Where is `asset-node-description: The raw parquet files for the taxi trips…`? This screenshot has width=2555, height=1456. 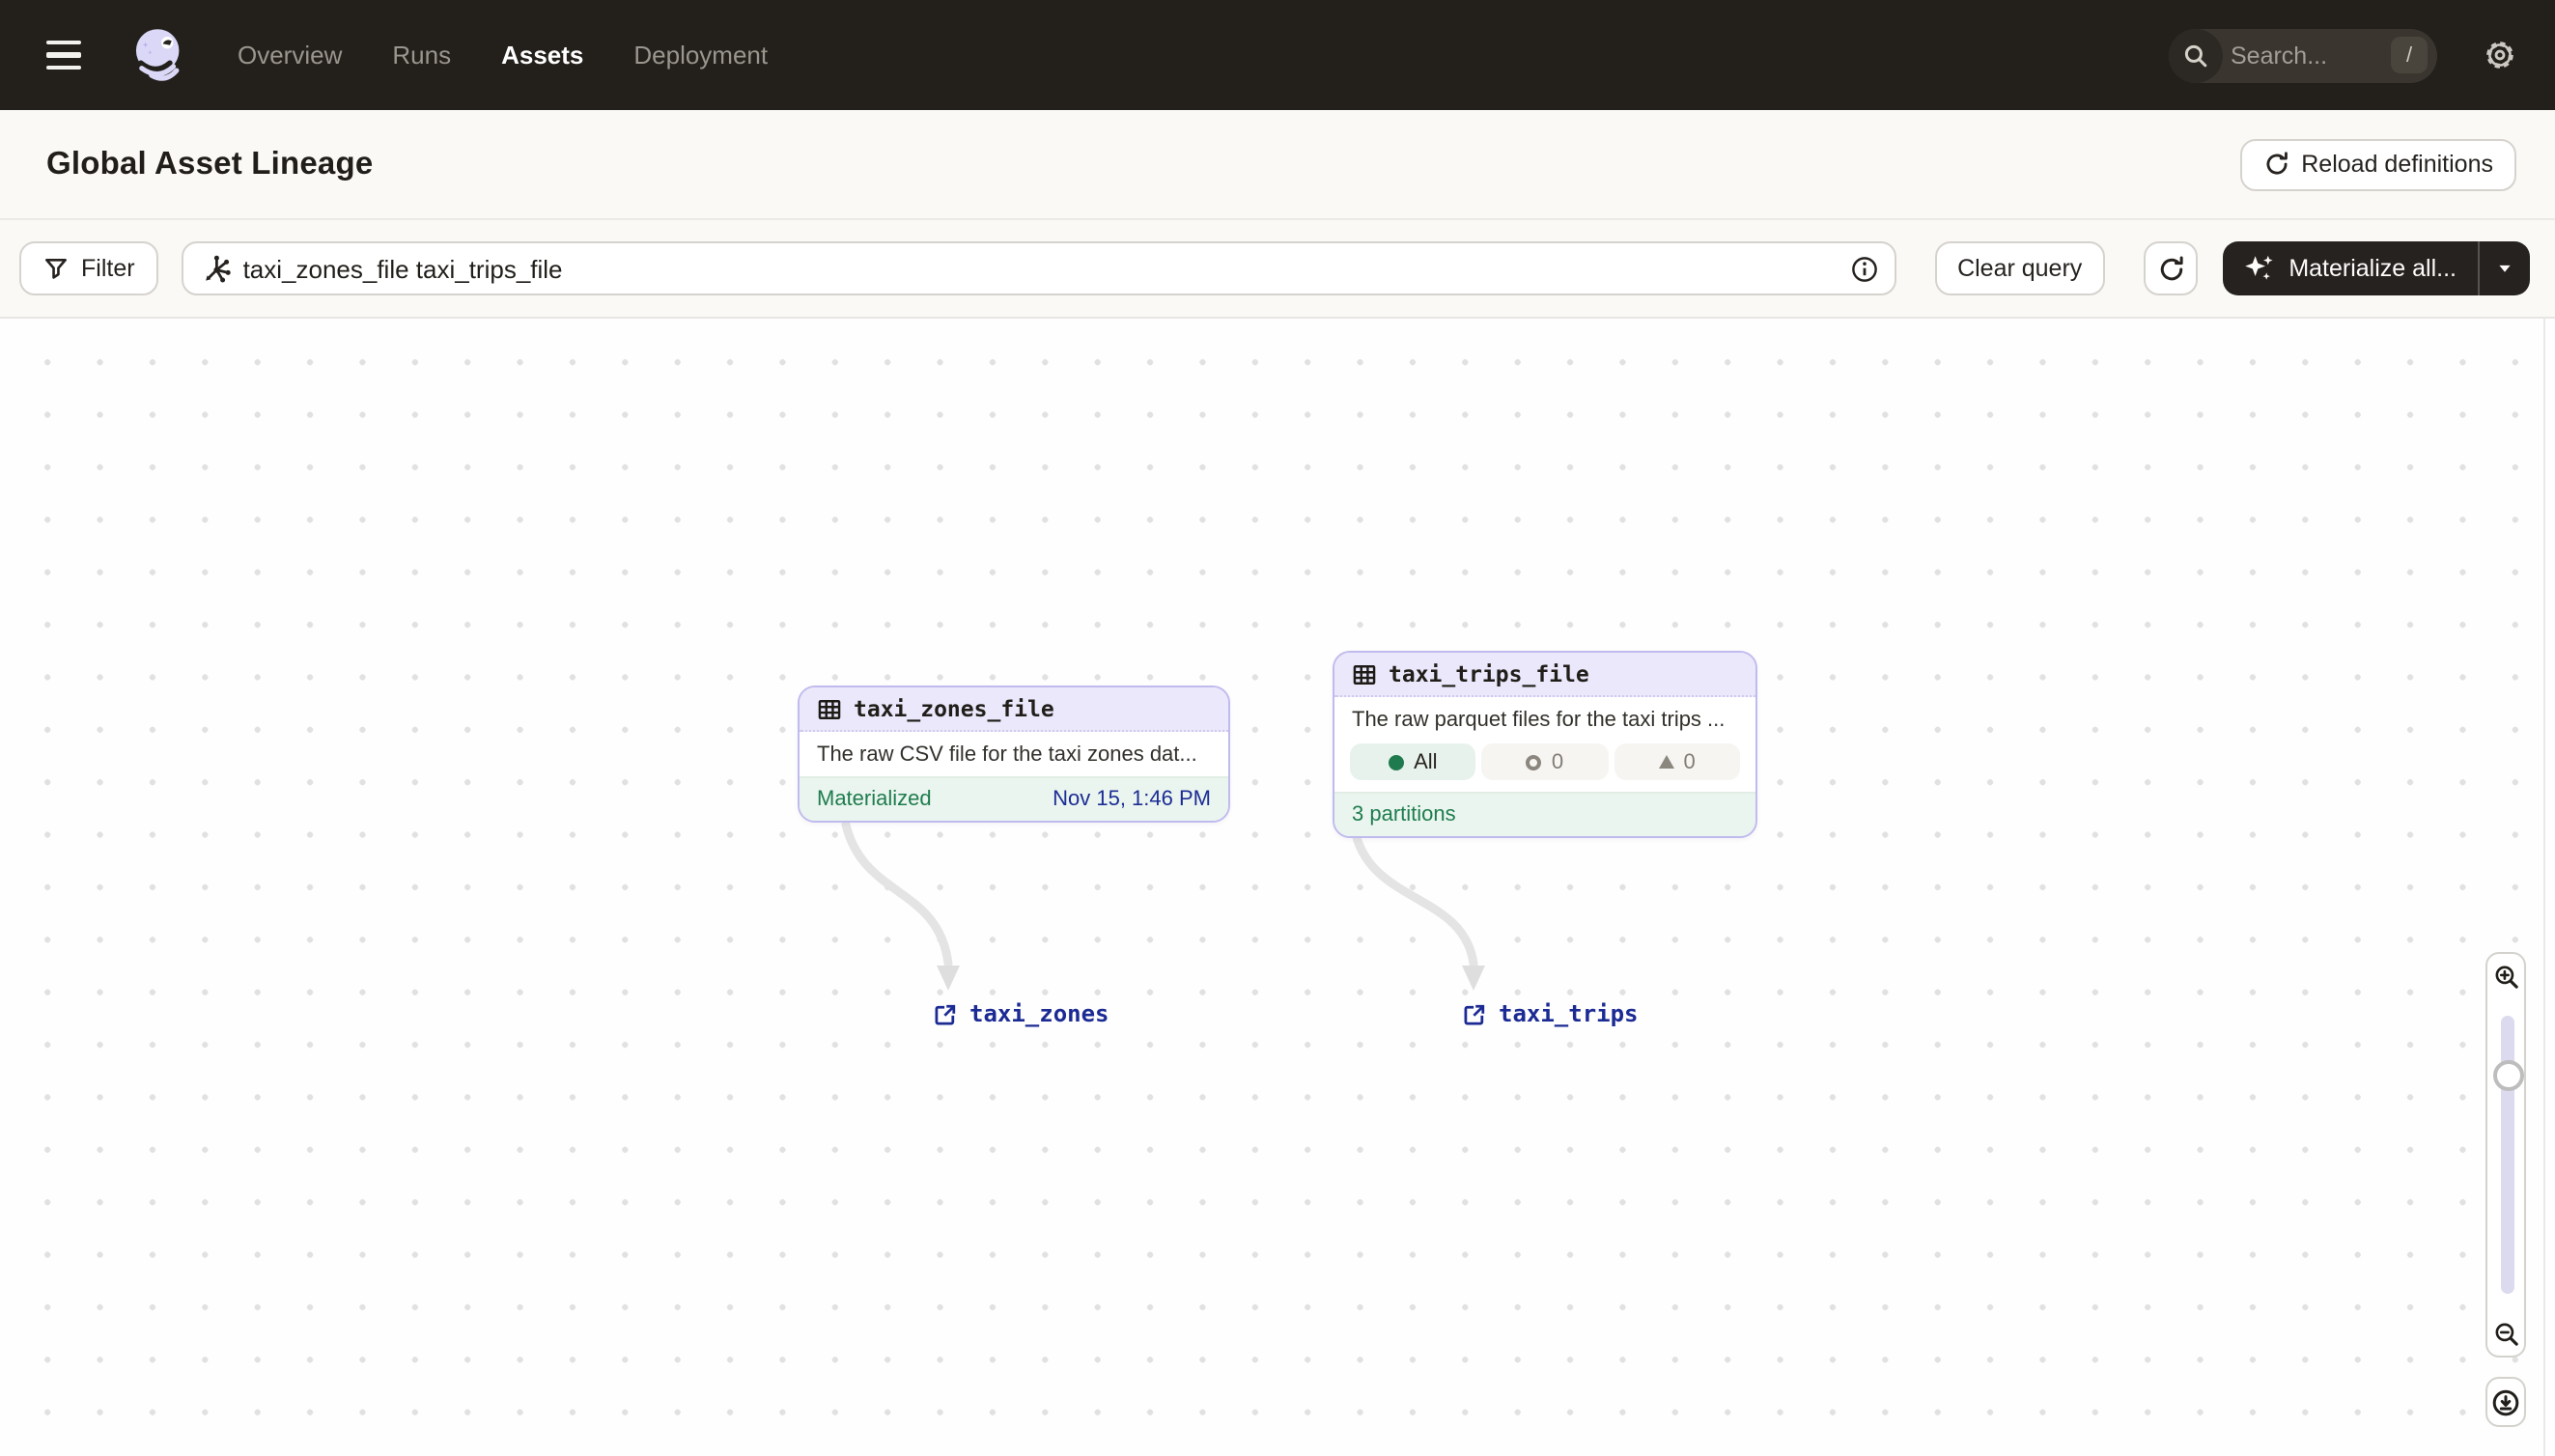
asset-node-description: The raw parquet files for the taxi trips… is located at coordinates (1539, 720).